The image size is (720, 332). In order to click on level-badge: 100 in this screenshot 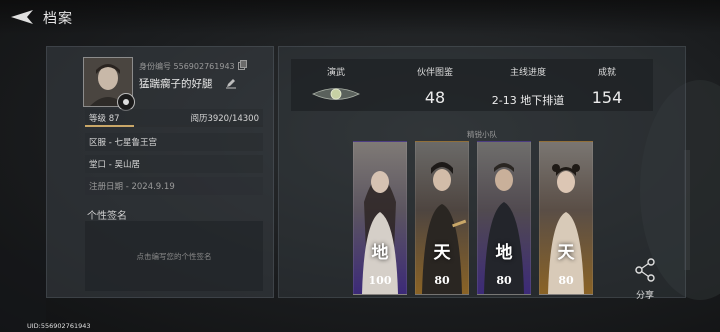, I will do `click(380, 280)`.